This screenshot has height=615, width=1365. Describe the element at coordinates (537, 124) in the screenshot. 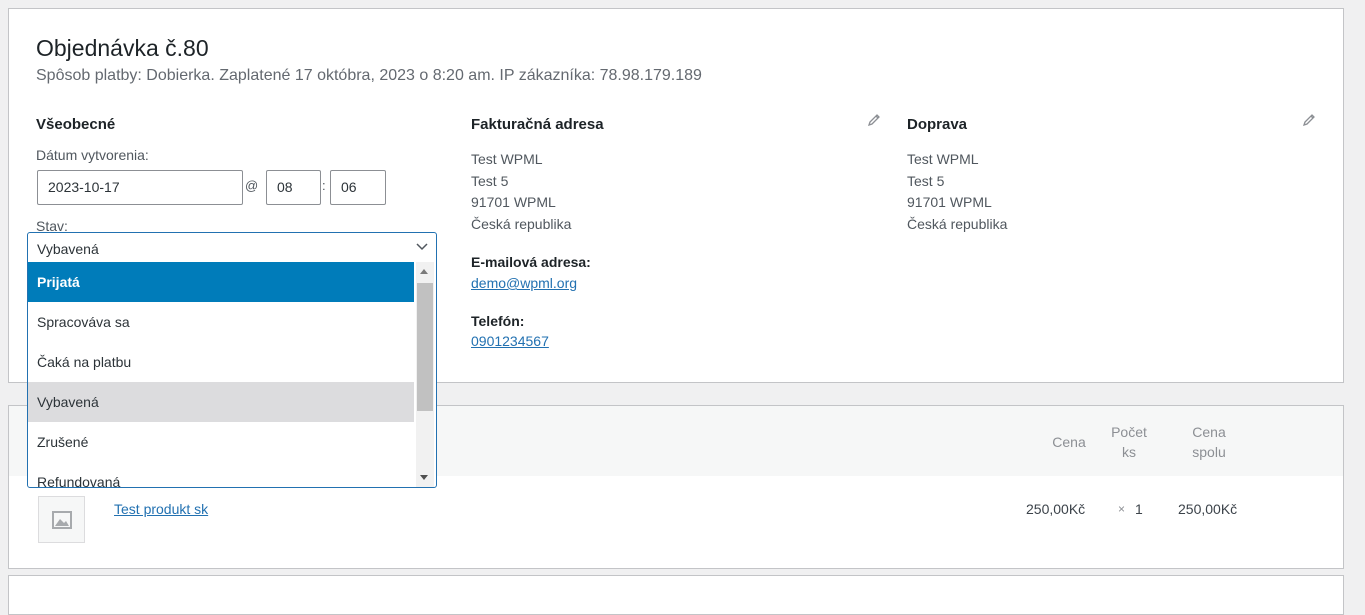

I see `billing-heading: Fakturačná adresa` at that location.